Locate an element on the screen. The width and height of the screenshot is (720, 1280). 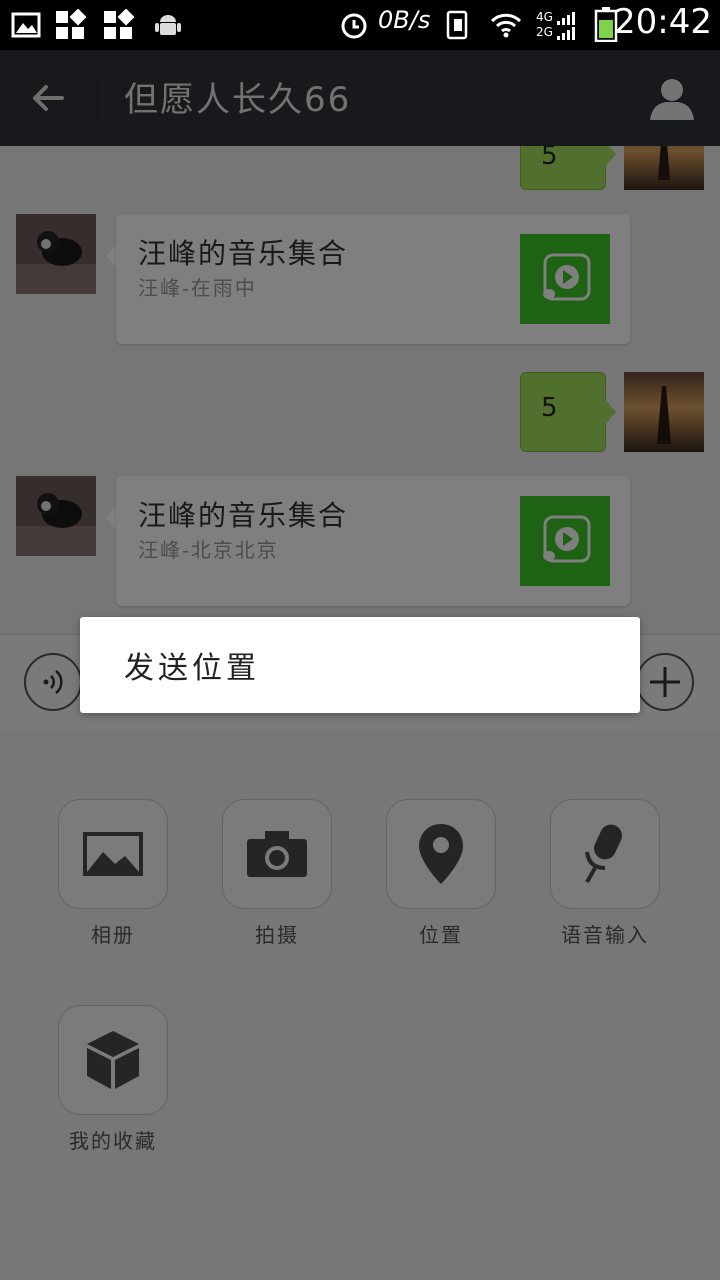
network-4g: 4G is located at coordinates (544, 17).